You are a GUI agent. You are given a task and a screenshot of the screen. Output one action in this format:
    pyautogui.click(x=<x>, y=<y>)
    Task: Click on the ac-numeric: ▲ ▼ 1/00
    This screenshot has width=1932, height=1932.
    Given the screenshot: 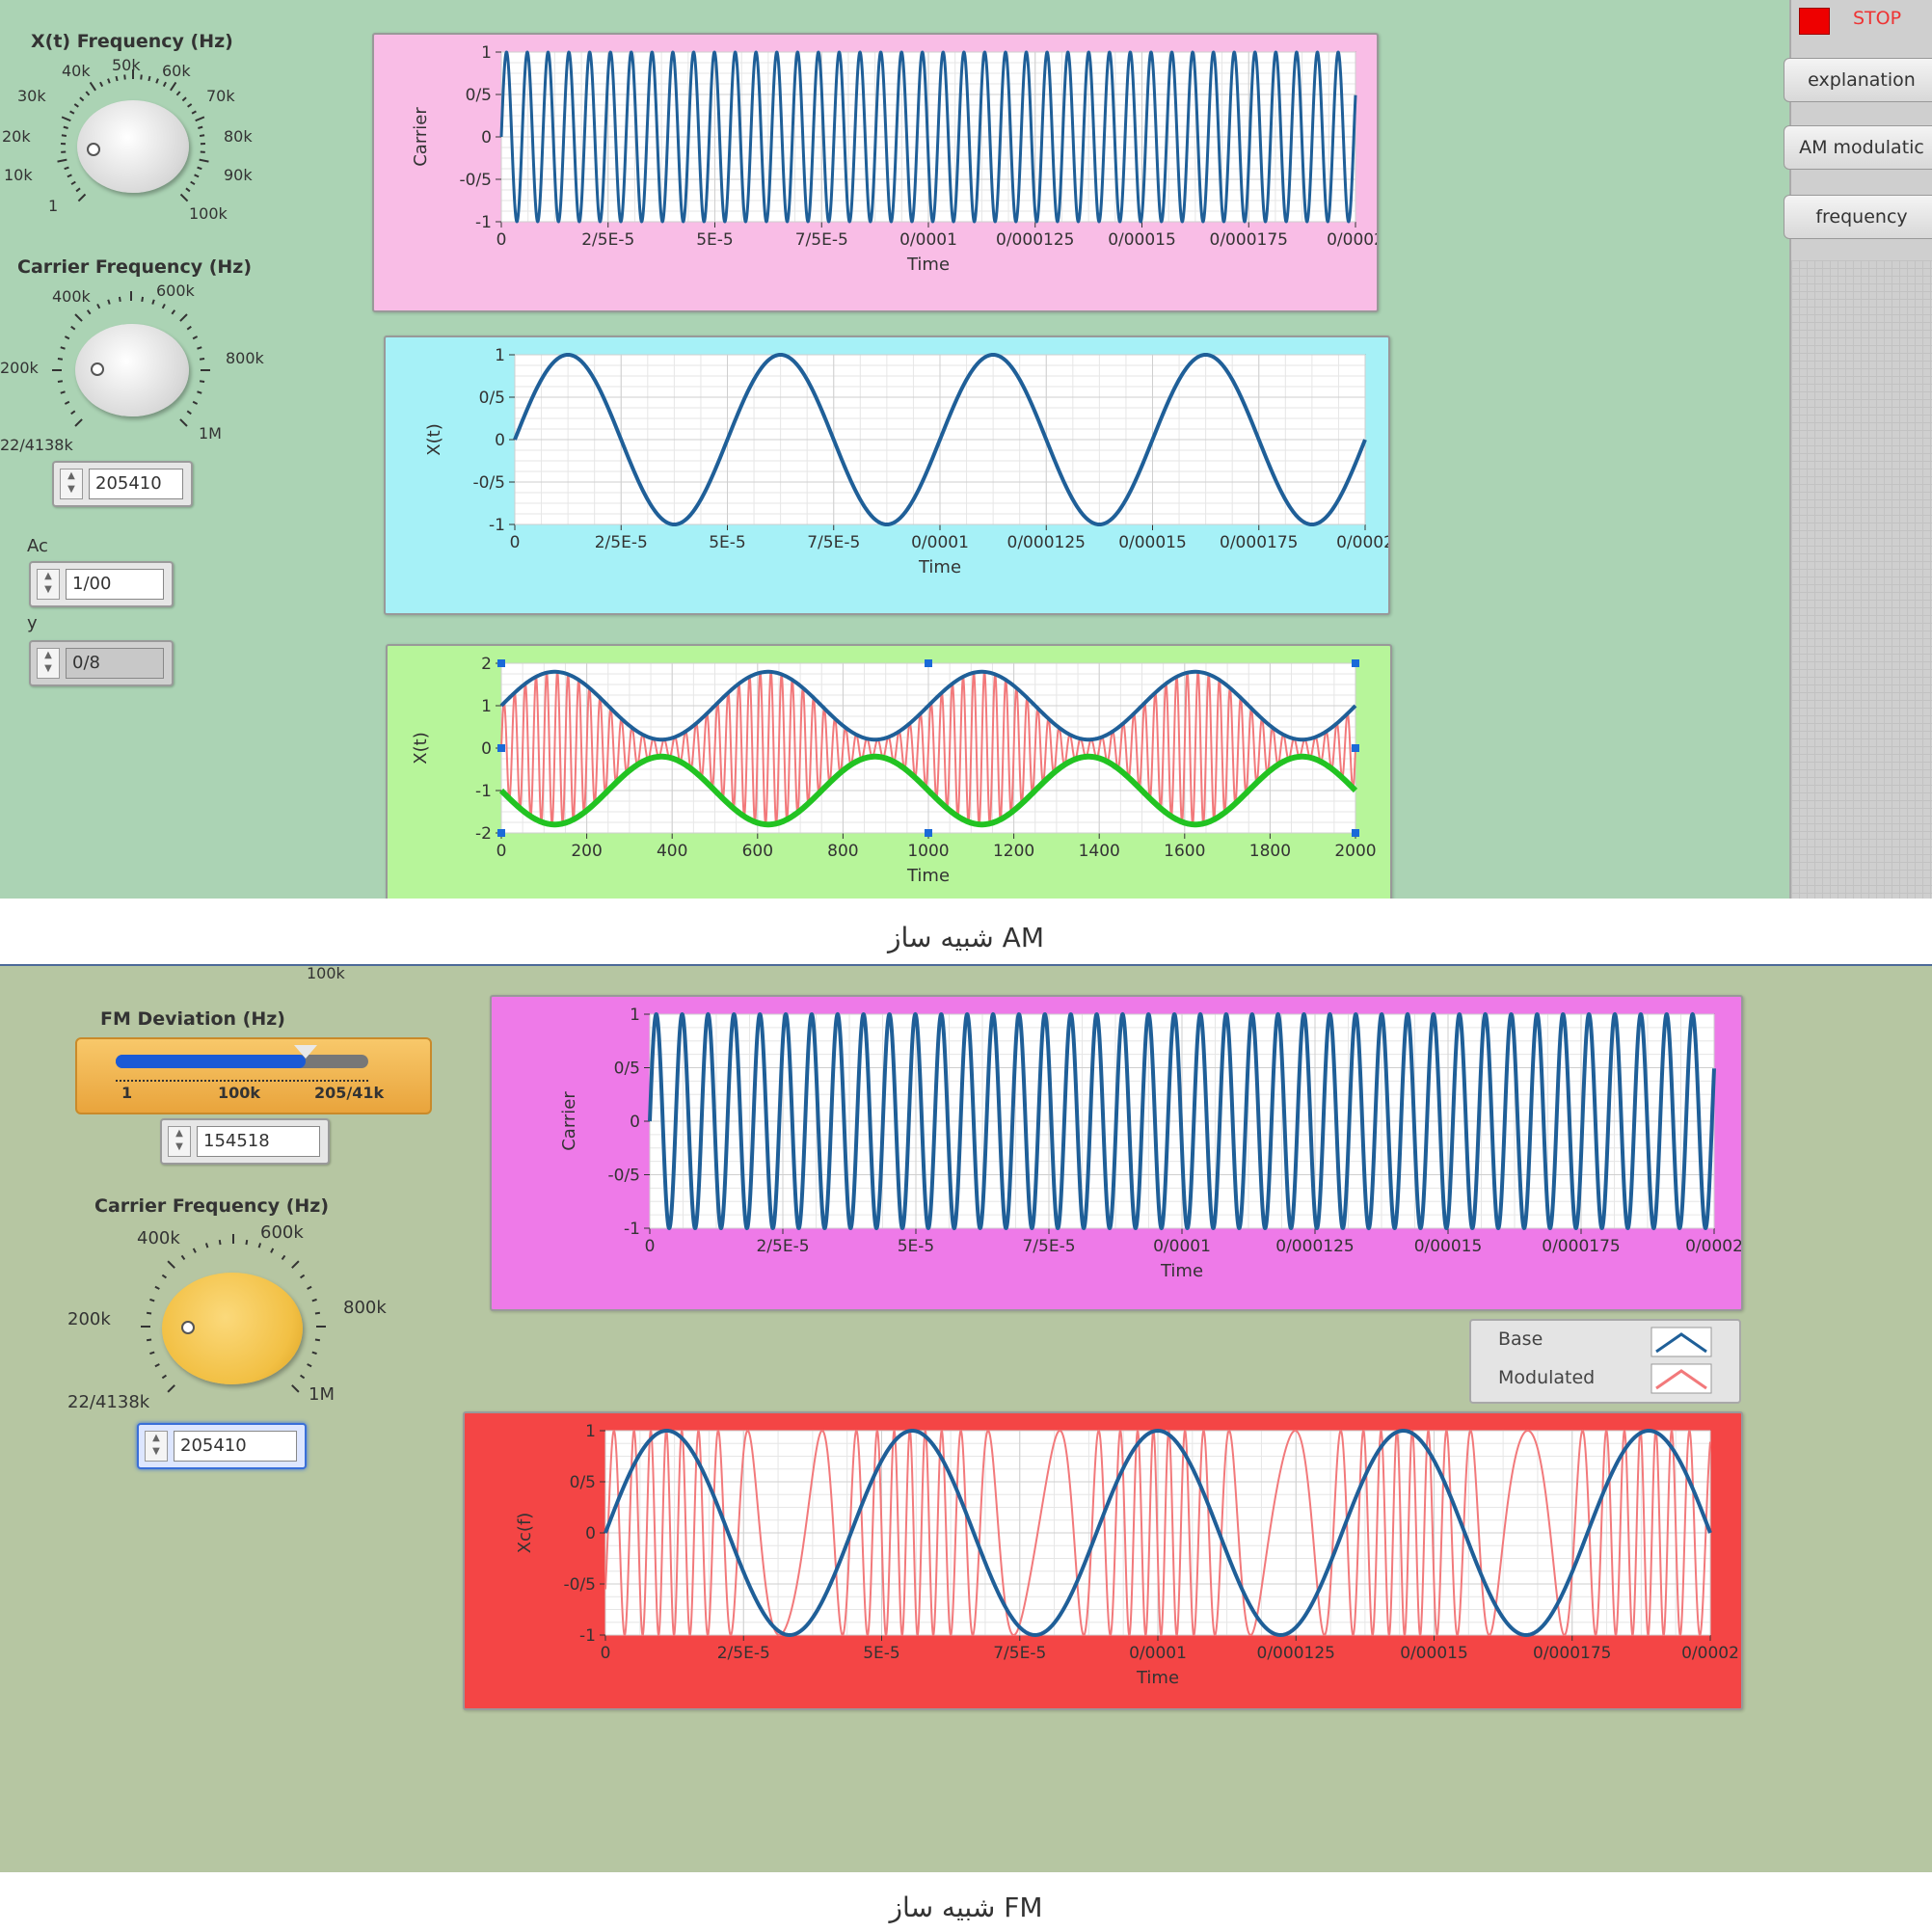 What is the action you would take?
    pyautogui.click(x=102, y=584)
    